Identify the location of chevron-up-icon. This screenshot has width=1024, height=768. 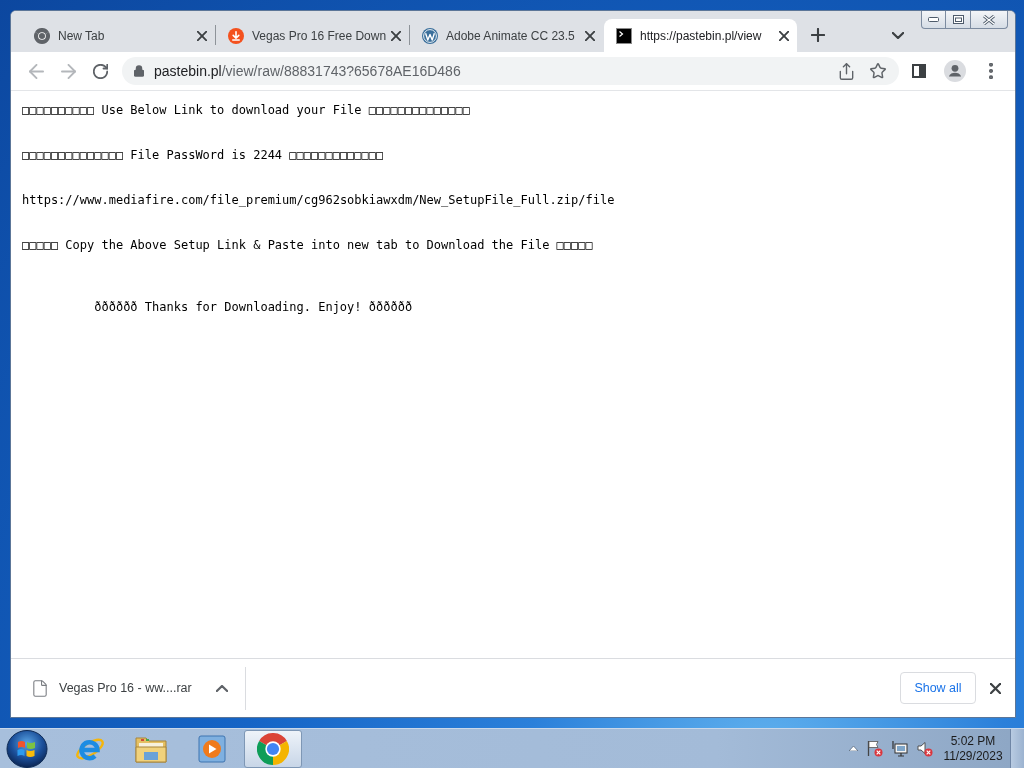
(221, 688).